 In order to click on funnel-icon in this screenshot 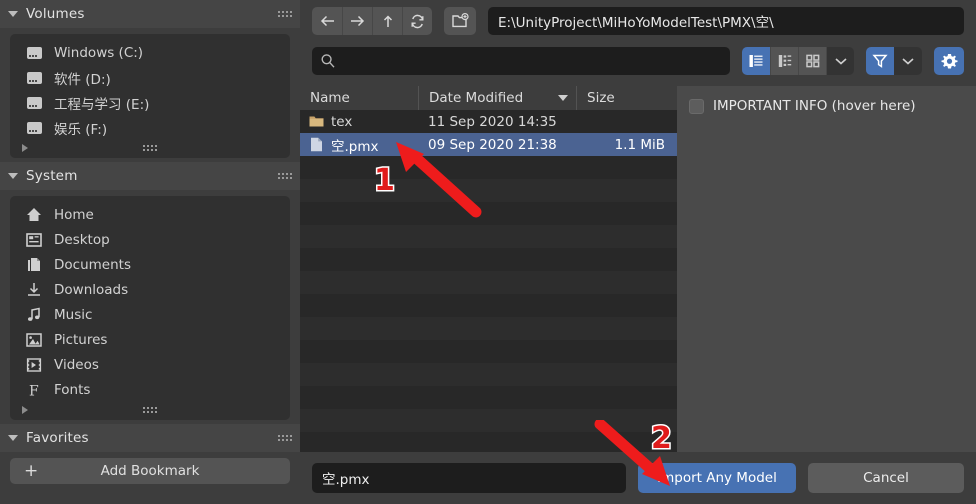, I will do `click(880, 61)`.